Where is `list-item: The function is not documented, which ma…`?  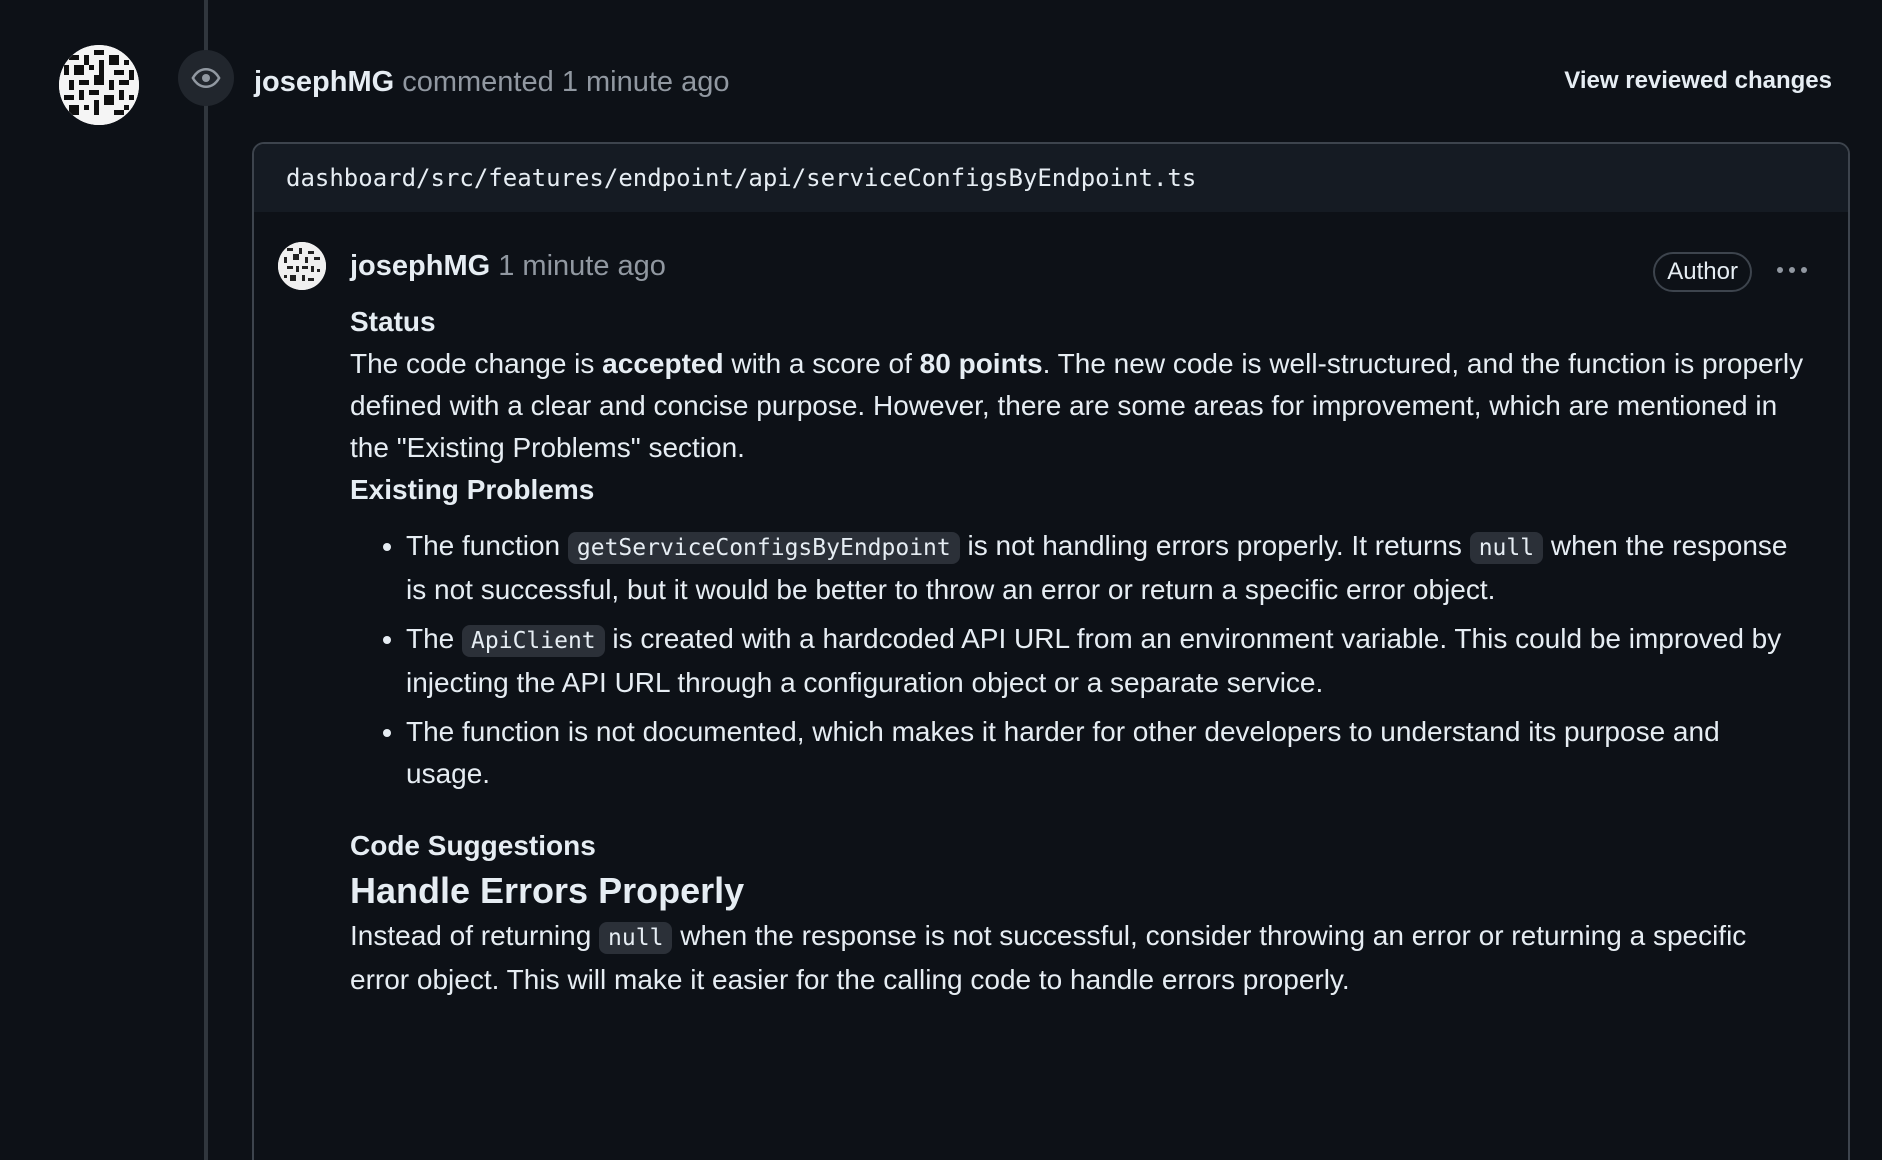
list-item: The function is not documented, which ma… is located at coordinates (1108, 753).